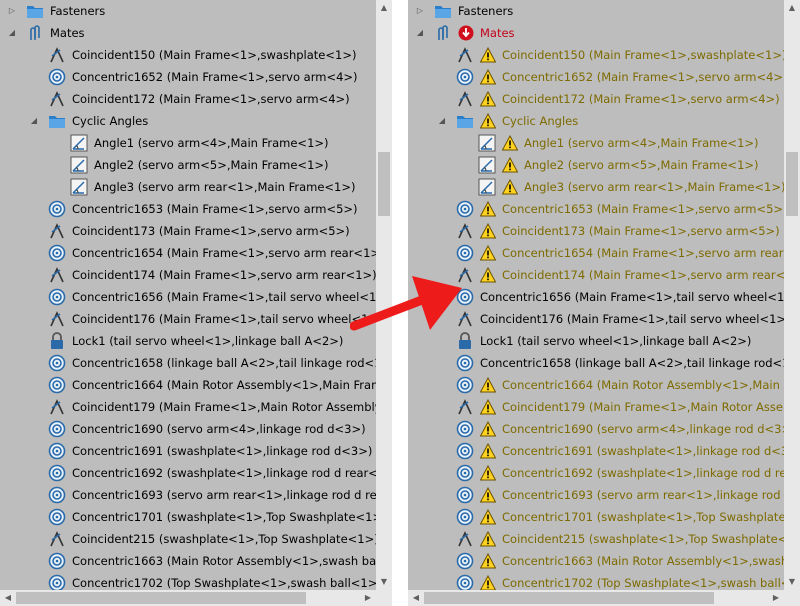 The height and width of the screenshot is (606, 800). Describe the element at coordinates (79, 187) in the screenshot. I see `angle-mate-icon` at that location.